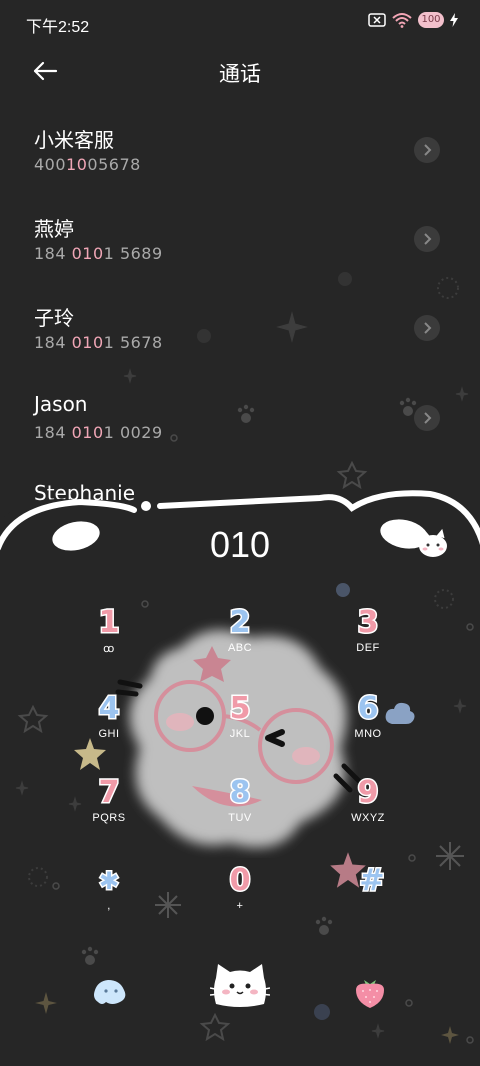  I want to click on key-4: 4 GHI, so click(109, 726).